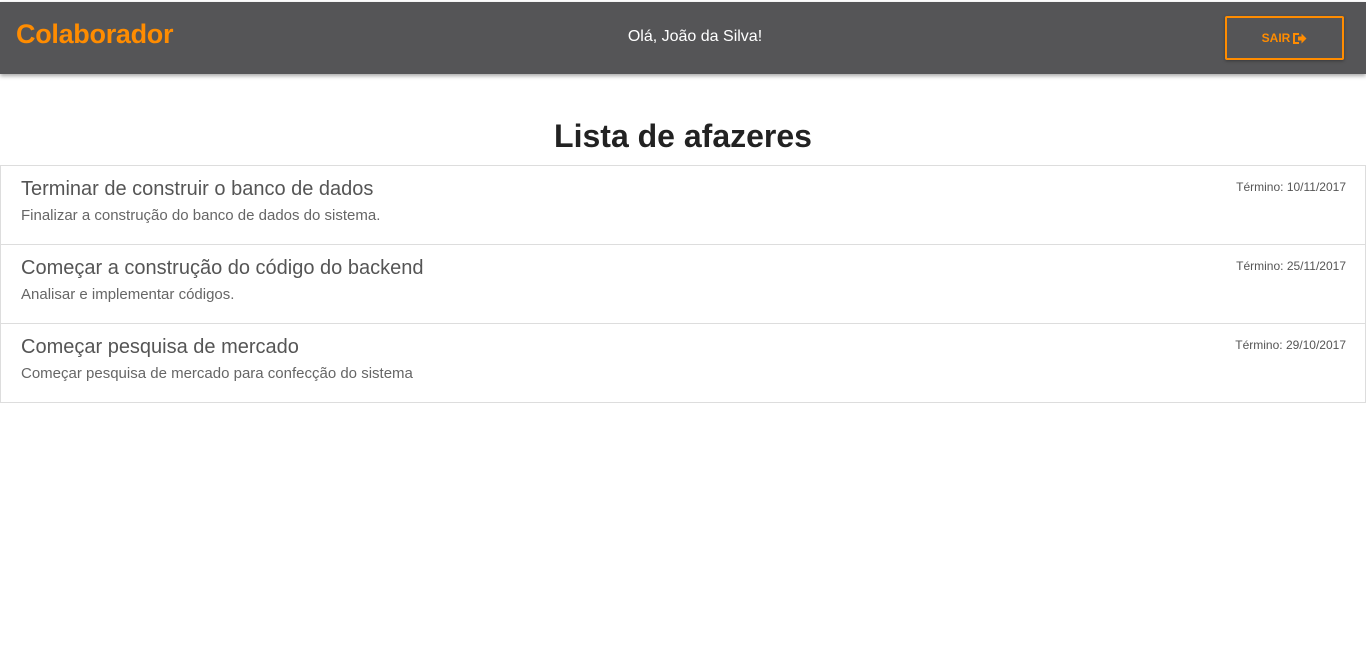 The height and width of the screenshot is (647, 1366). I want to click on page-title: Lista de afazeres, so click(683, 136).